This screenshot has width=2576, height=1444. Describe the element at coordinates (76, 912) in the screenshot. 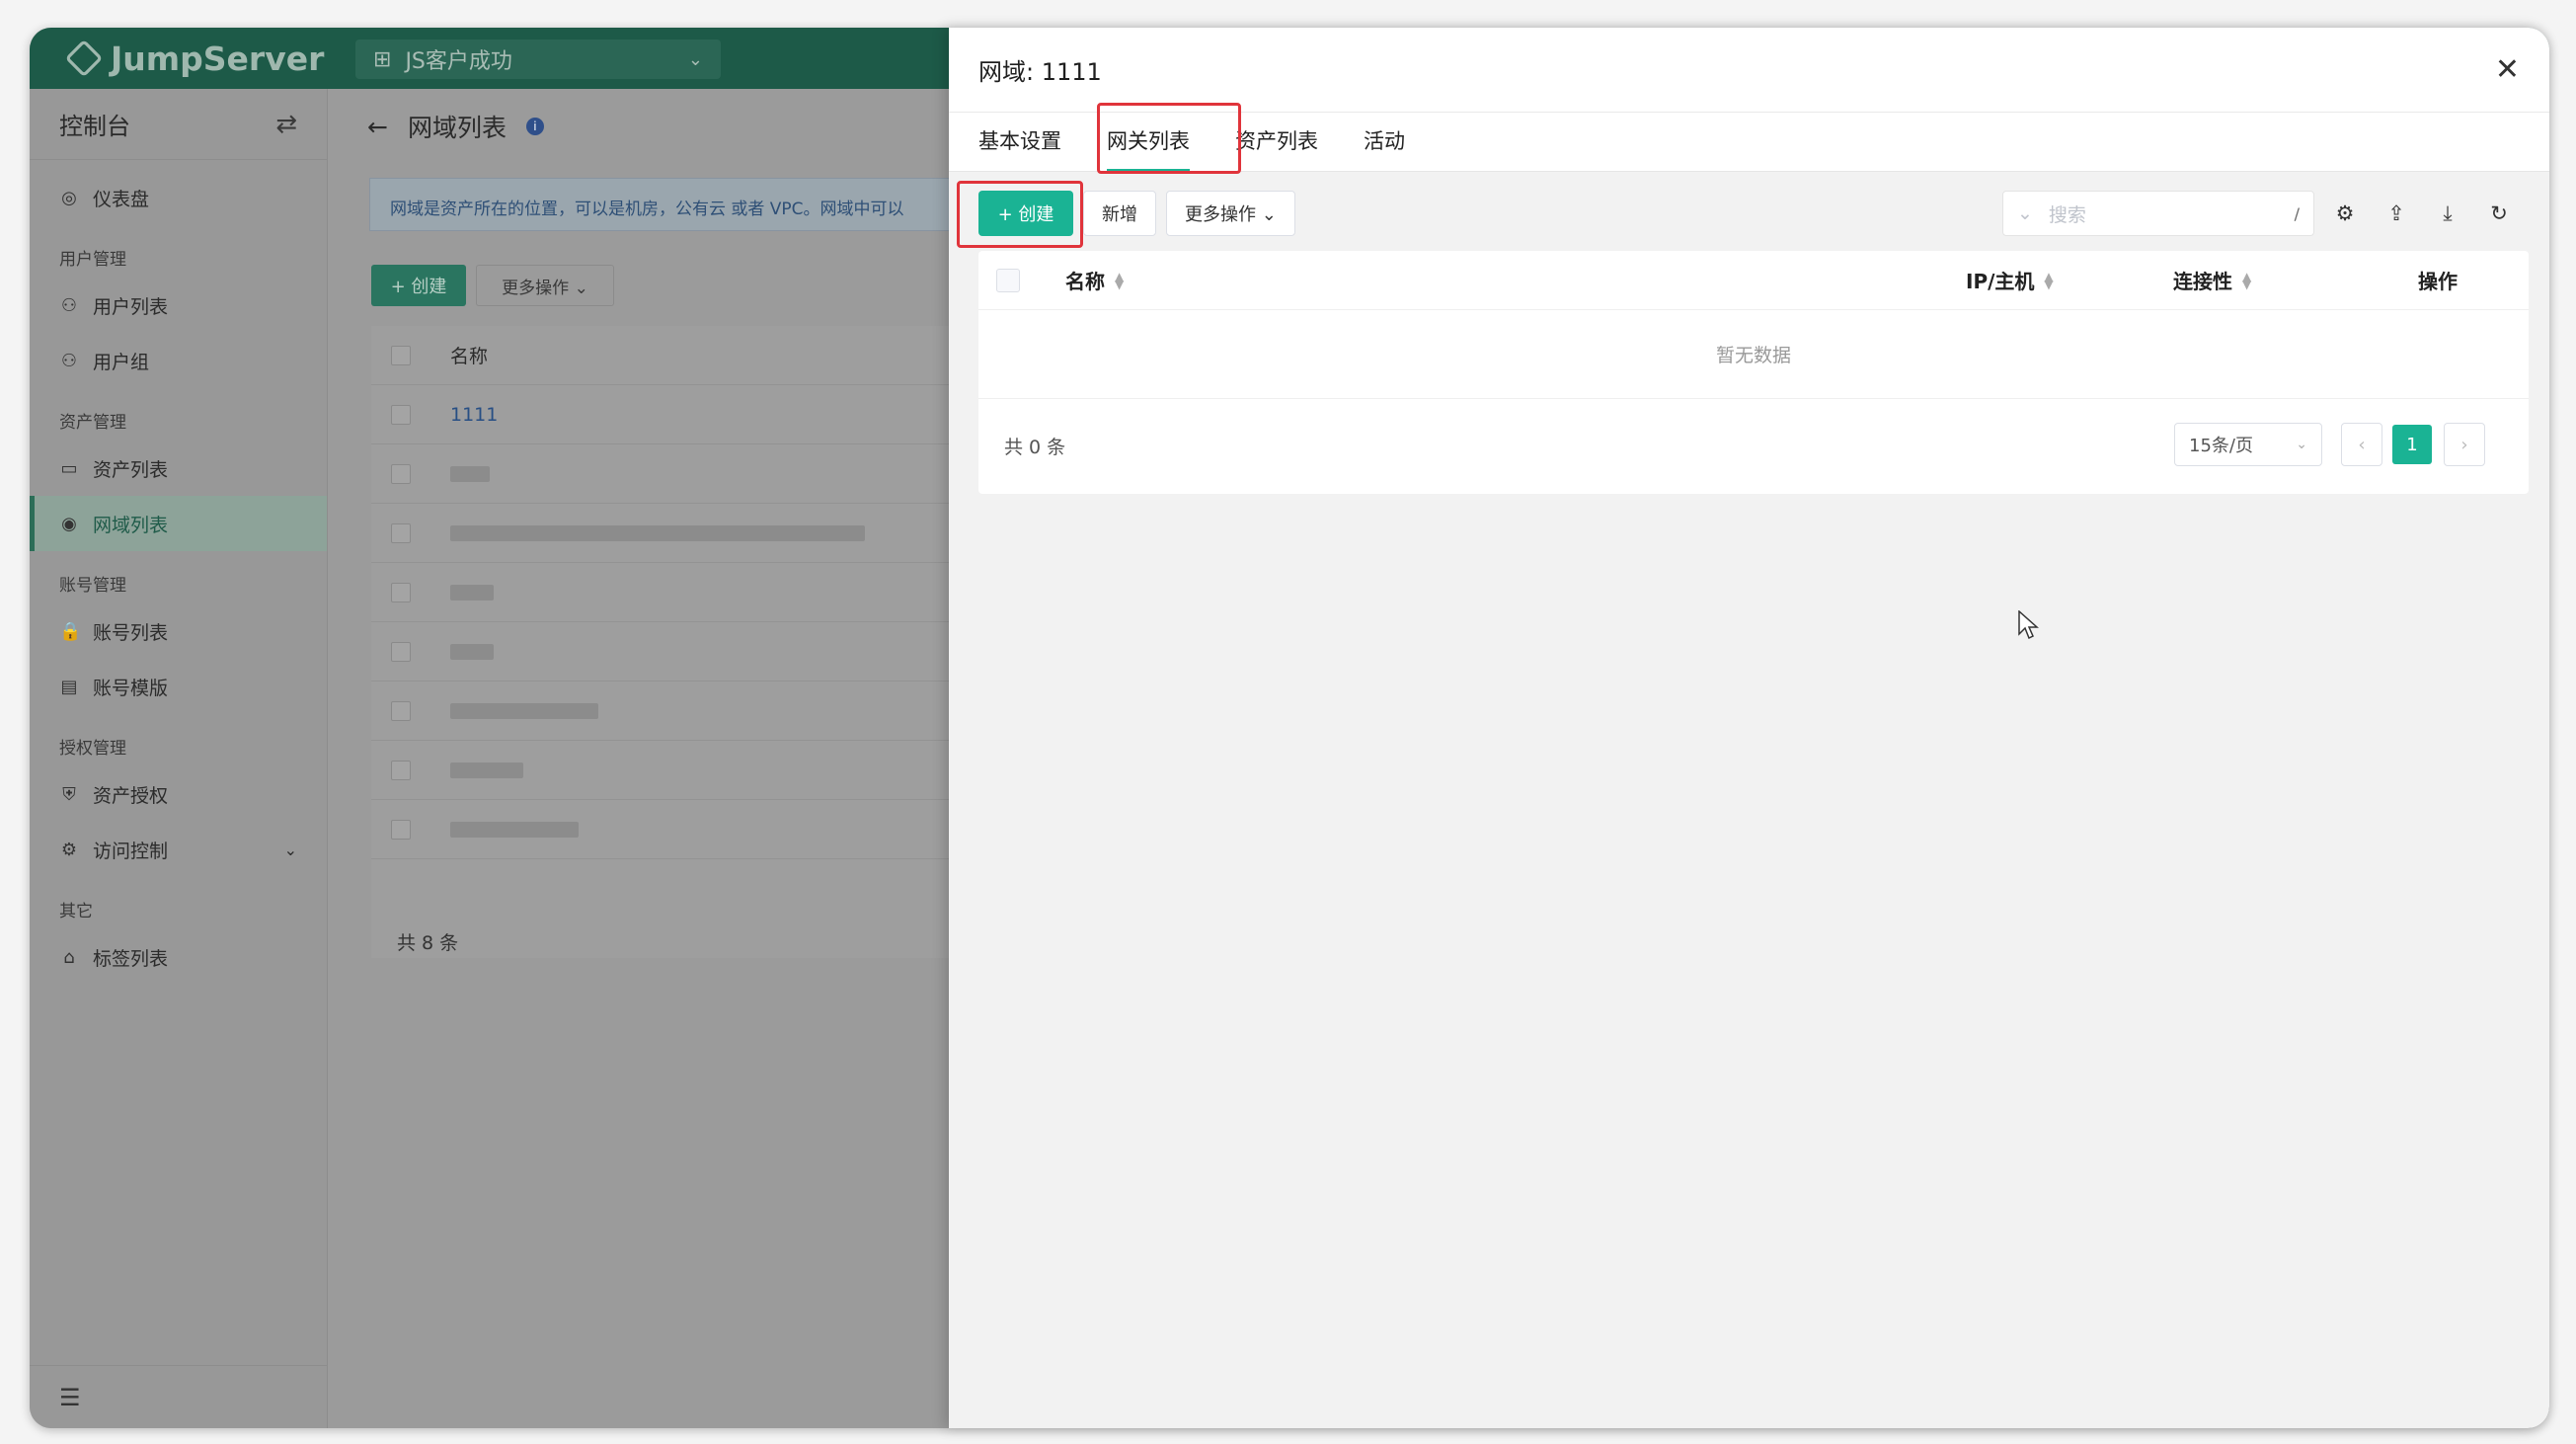

I see `sidebar-group-label: 其它` at that location.